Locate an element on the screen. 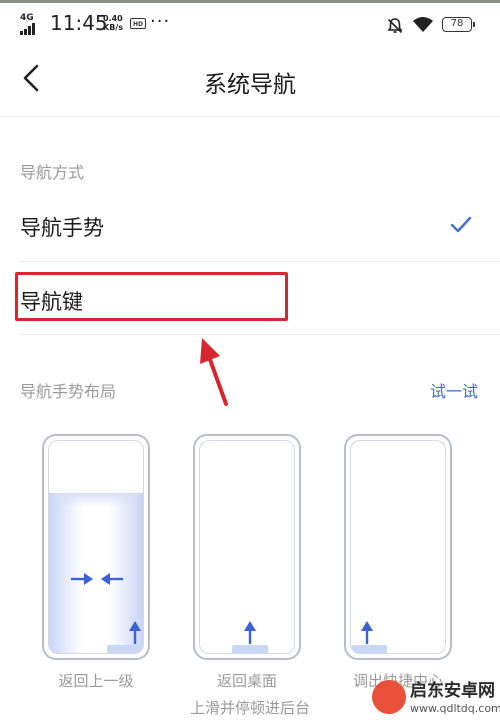 This screenshot has width=500, height=728. header: 系统导航 is located at coordinates (250, 78).